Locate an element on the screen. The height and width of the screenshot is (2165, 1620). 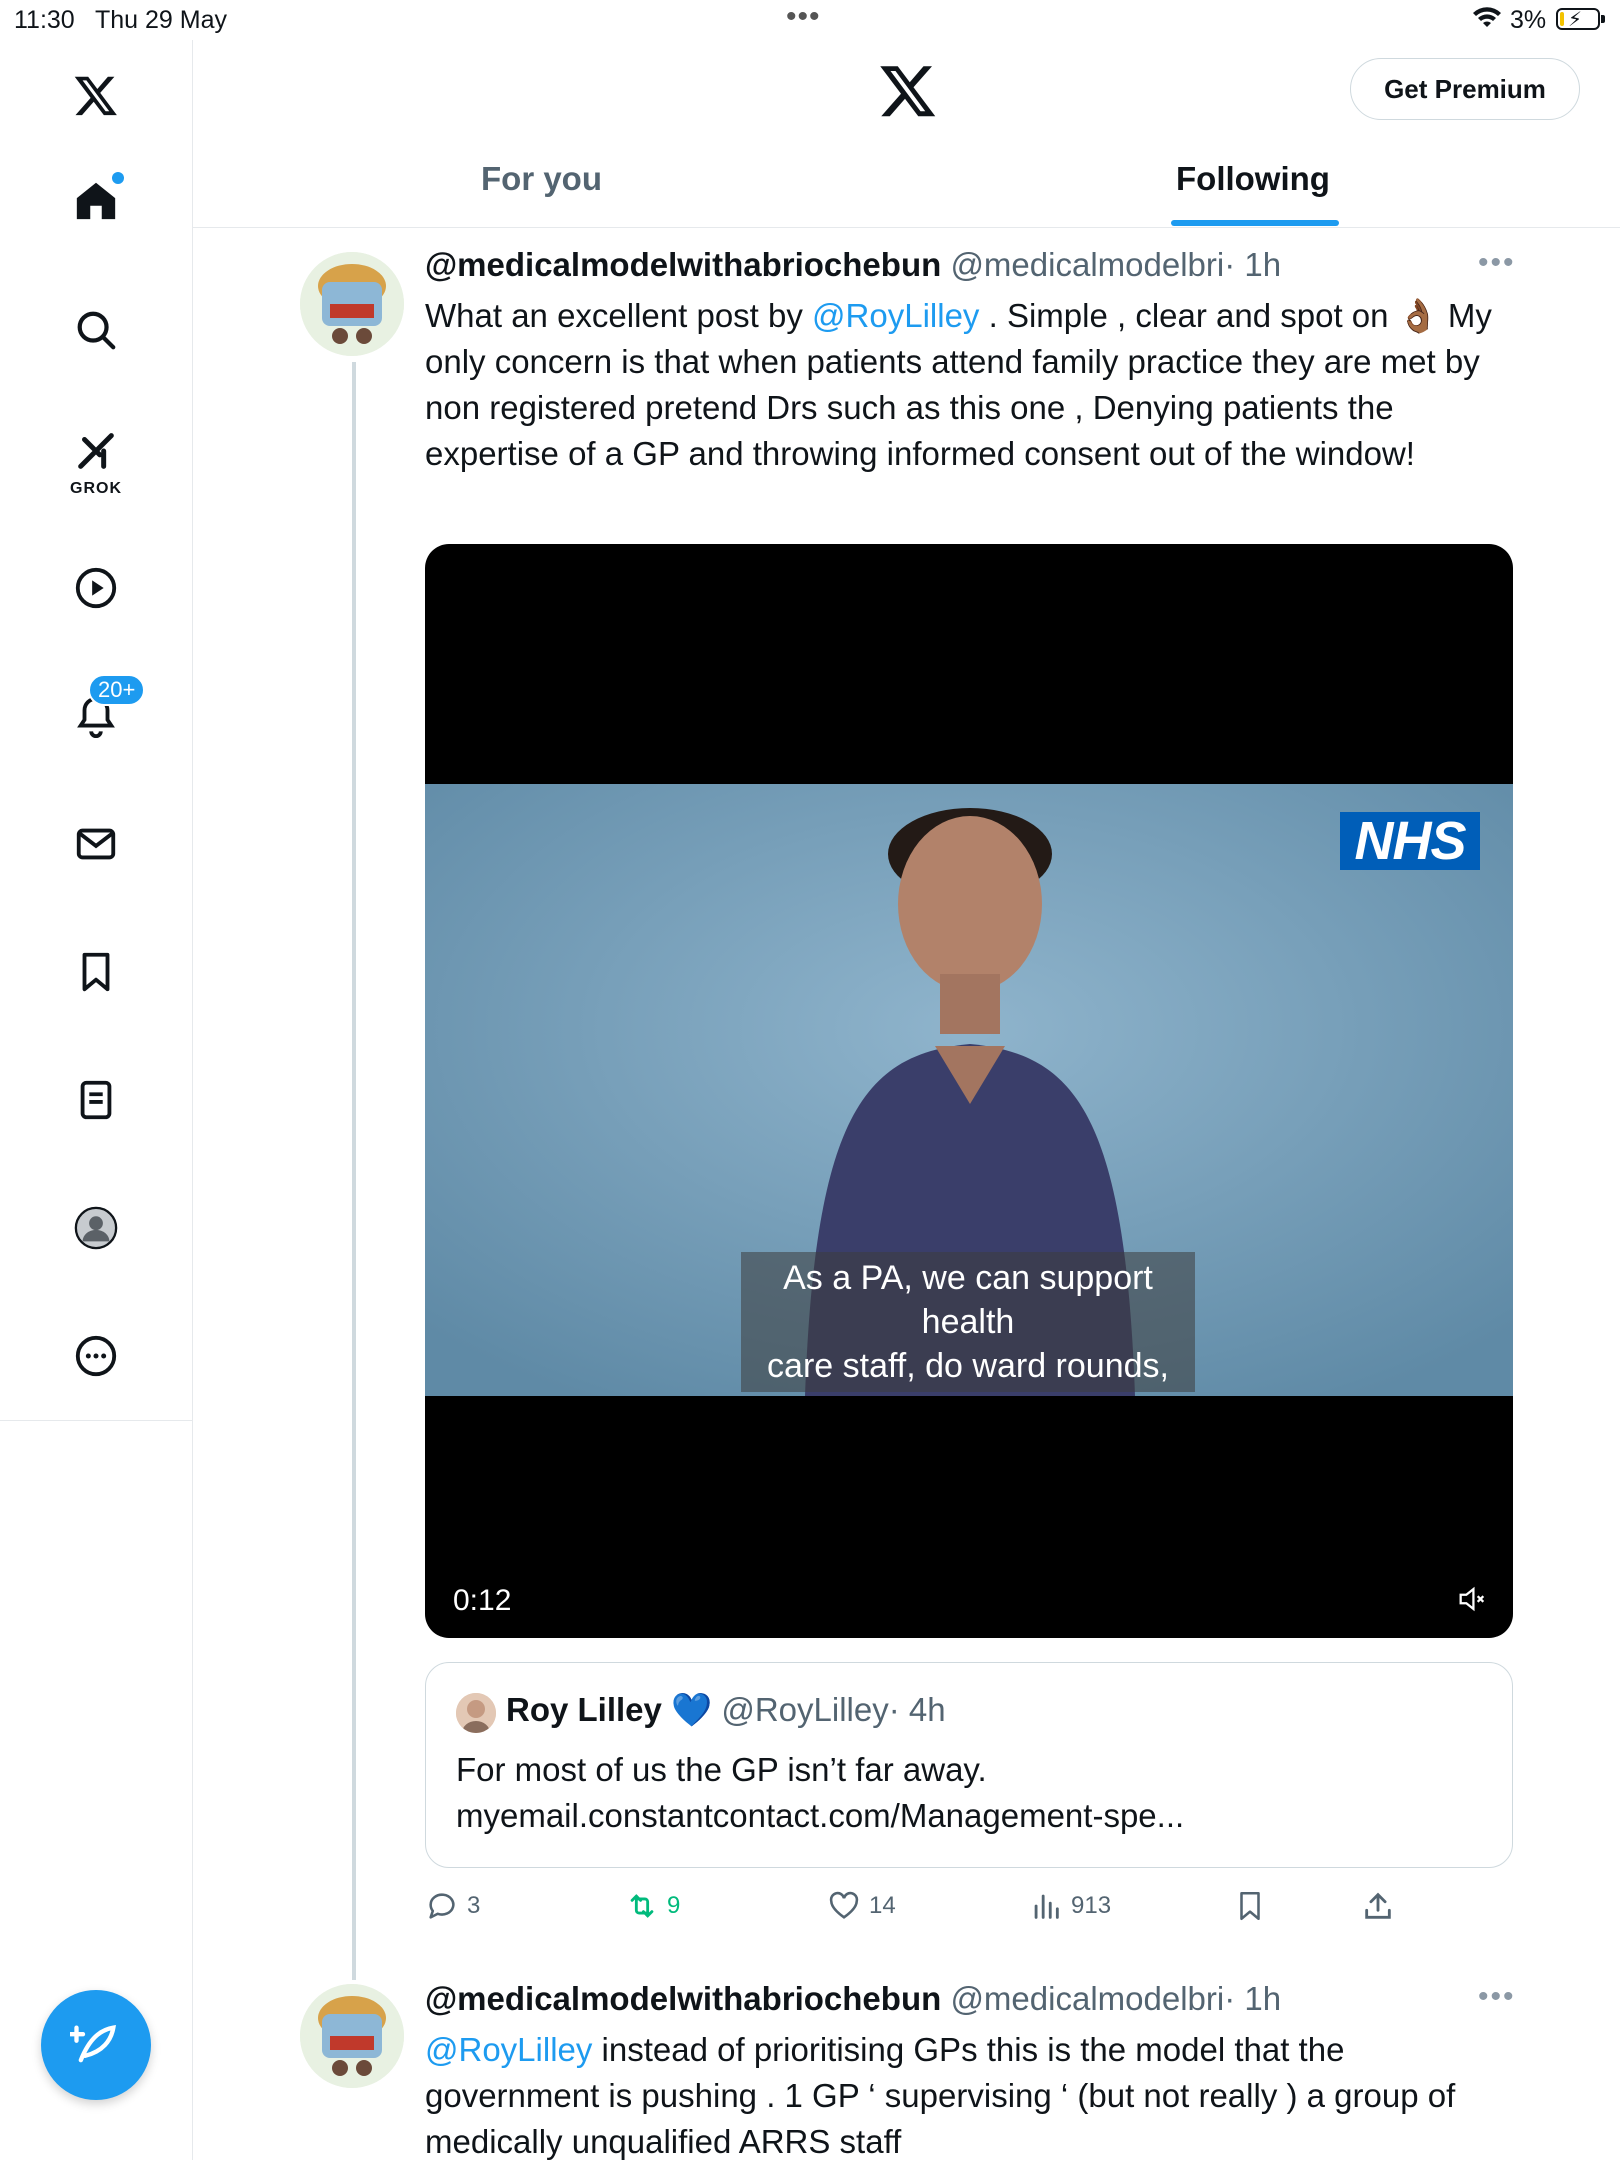
search-icon is located at coordinates (96, 330).